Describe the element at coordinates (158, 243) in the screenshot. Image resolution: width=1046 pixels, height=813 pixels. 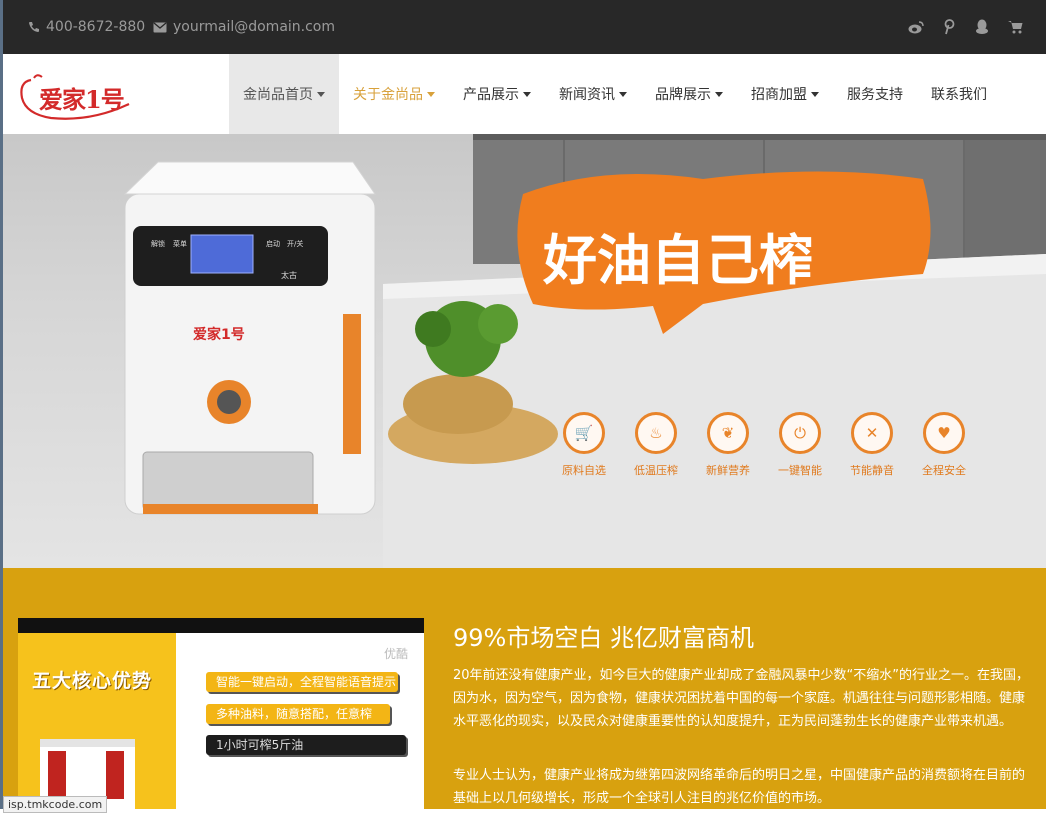
I see `svg-text: 解锁` at that location.